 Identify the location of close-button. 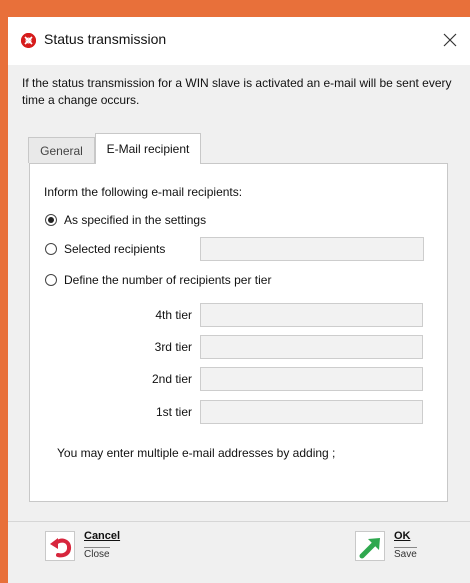
(450, 40).